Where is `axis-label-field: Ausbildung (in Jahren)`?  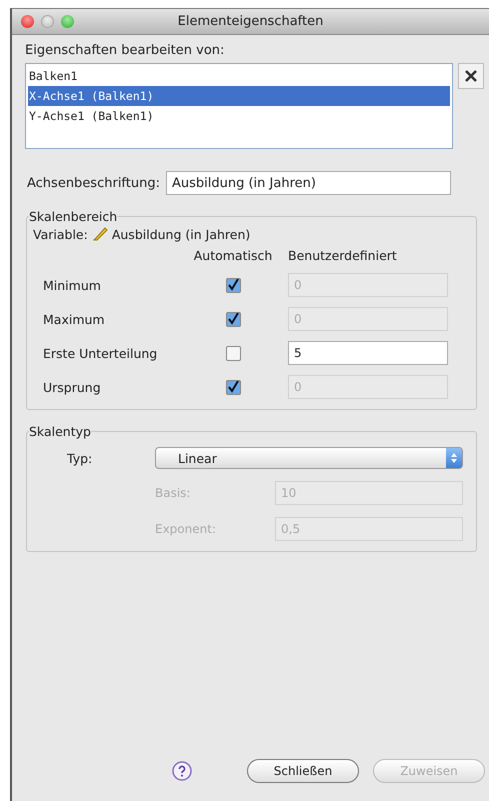 axis-label-field: Ausbildung (in Jahren) is located at coordinates (308, 183).